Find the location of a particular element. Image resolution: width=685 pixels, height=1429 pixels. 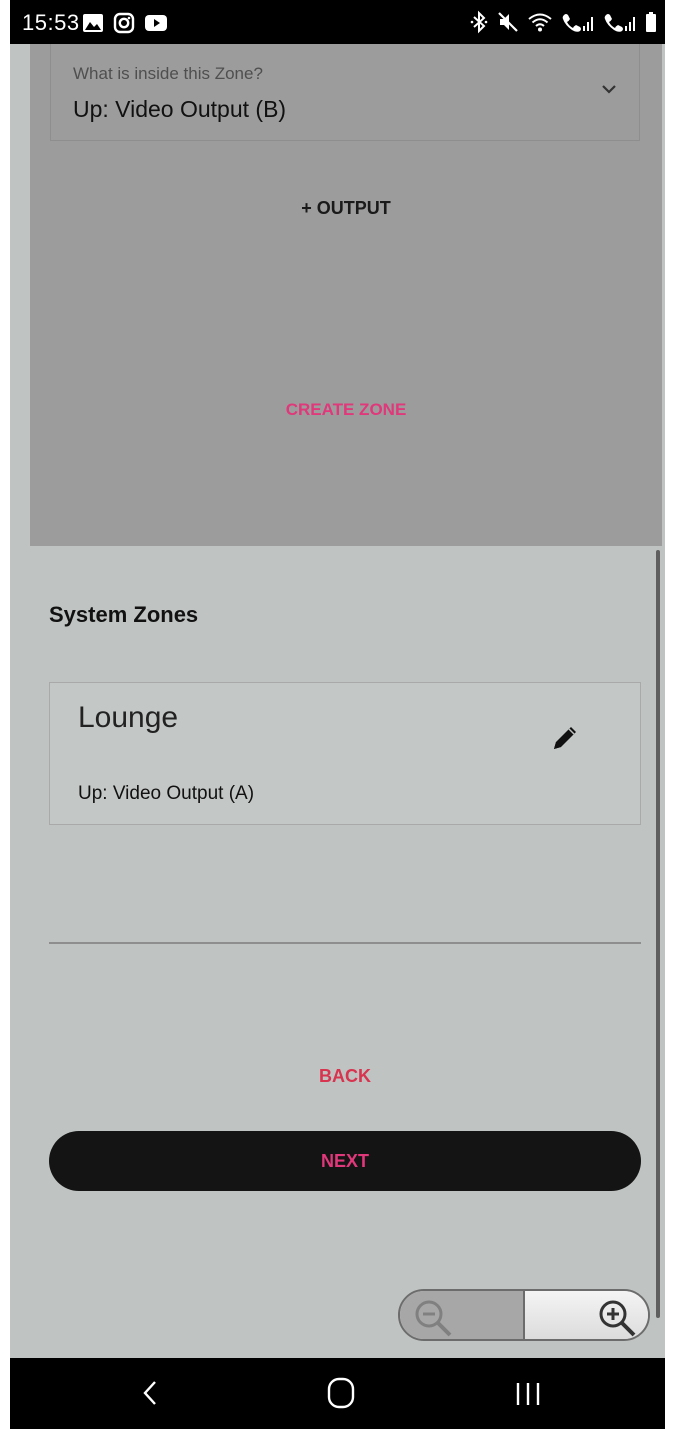

zone-card-detail: Up: Video Output (A) is located at coordinates (166, 793).